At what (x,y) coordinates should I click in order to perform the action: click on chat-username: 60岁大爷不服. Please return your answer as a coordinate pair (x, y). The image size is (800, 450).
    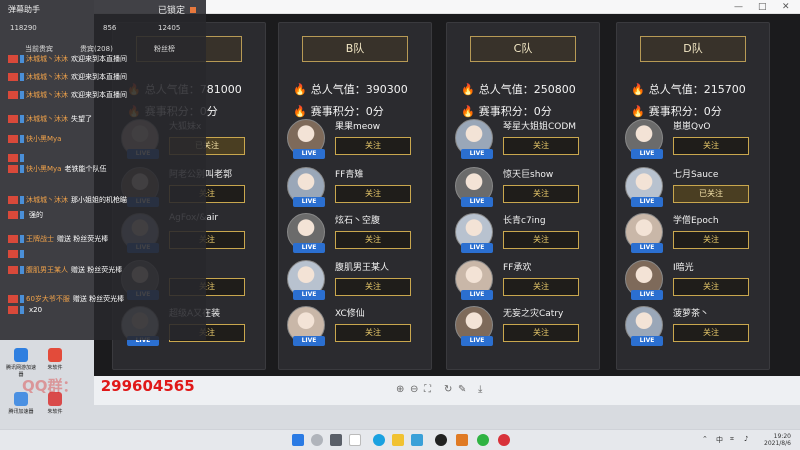
    Looking at the image, I should click on (48, 299).